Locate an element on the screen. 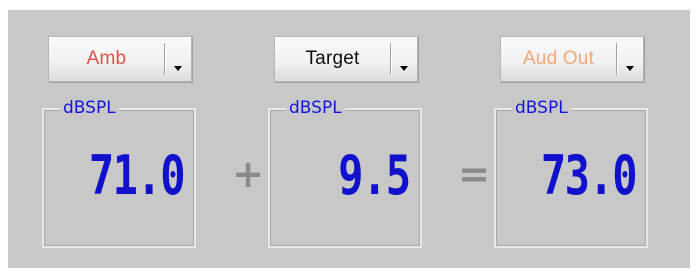  aud-out-unit-label: dBSPL is located at coordinates (541, 108).